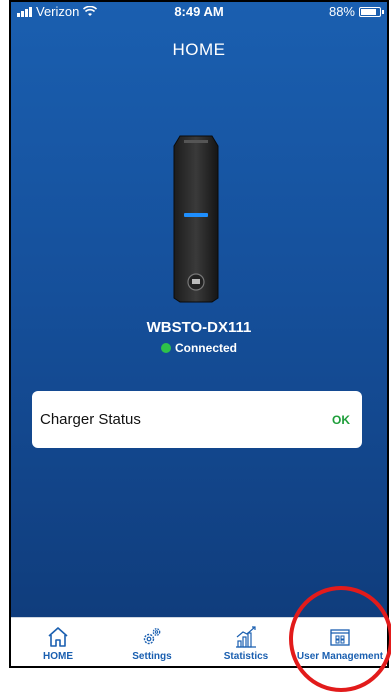 This screenshot has width=391, height=694. I want to click on battery-percent: 88%, so click(341, 11).